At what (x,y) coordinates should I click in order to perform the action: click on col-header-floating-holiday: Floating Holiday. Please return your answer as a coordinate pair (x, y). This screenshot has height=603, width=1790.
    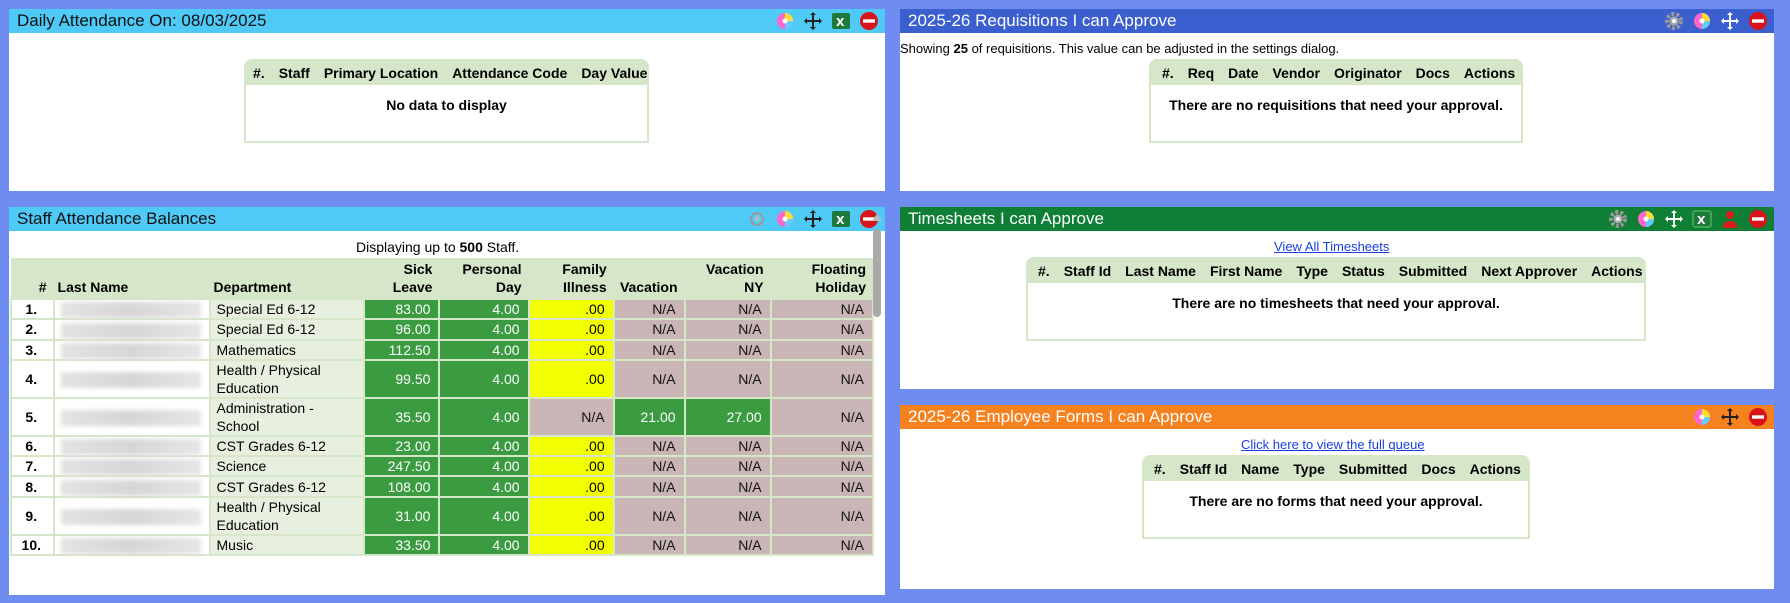
    Looking at the image, I should click on (821, 278).